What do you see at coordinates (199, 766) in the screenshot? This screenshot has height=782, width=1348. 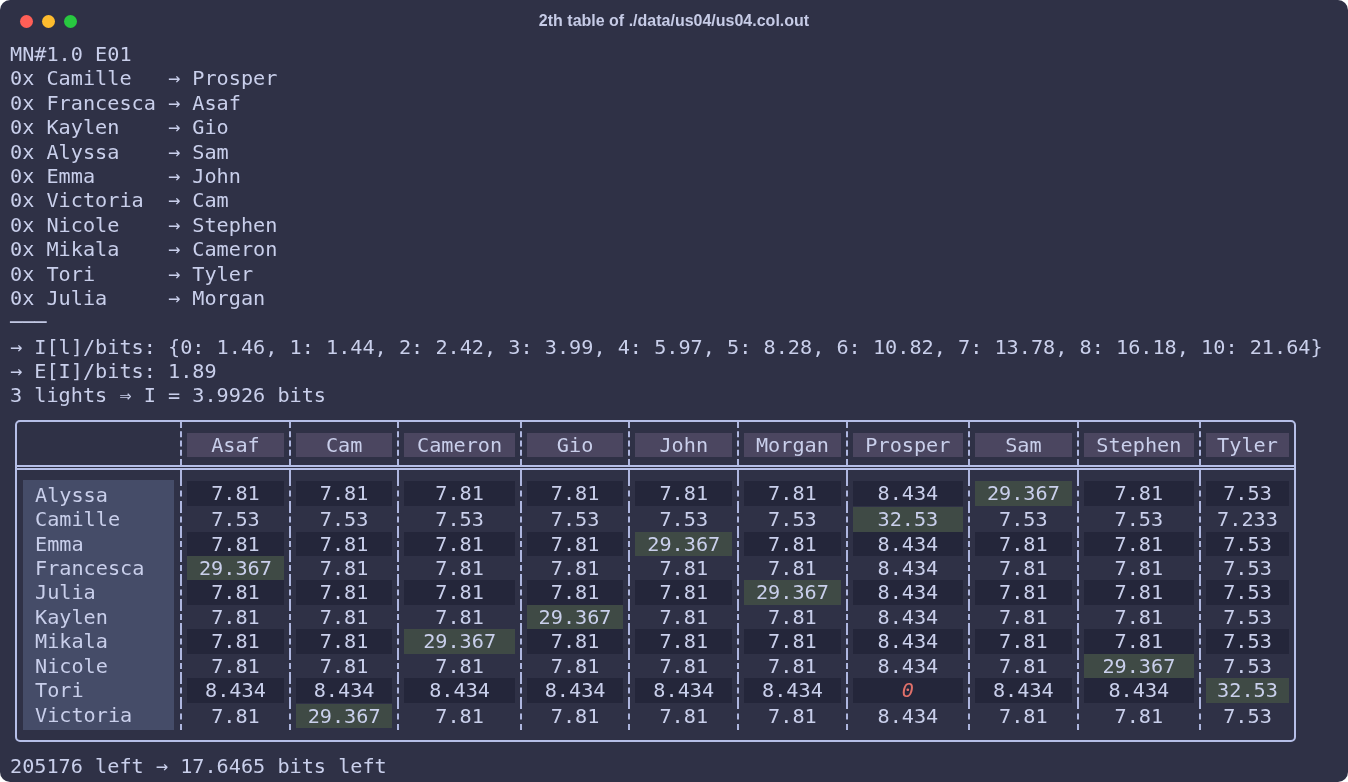 I see `output-line: 205176 left → 17.6465 bits left` at bounding box center [199, 766].